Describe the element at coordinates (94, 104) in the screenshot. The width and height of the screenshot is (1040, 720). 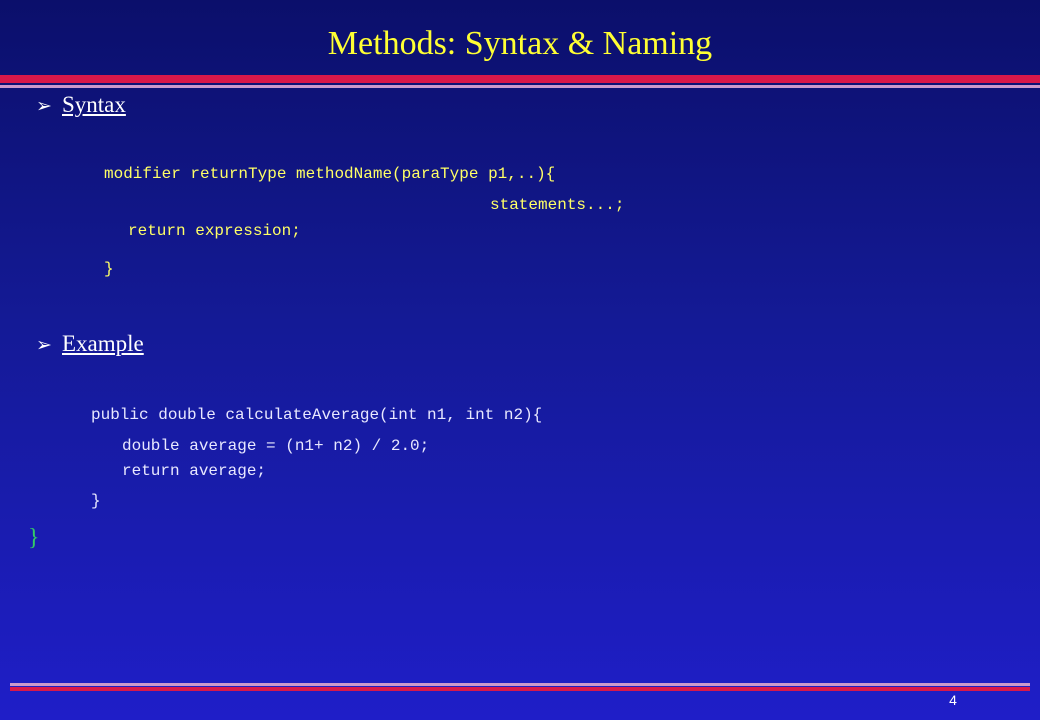
I see `bullet-syntax-label: Syntax` at that location.